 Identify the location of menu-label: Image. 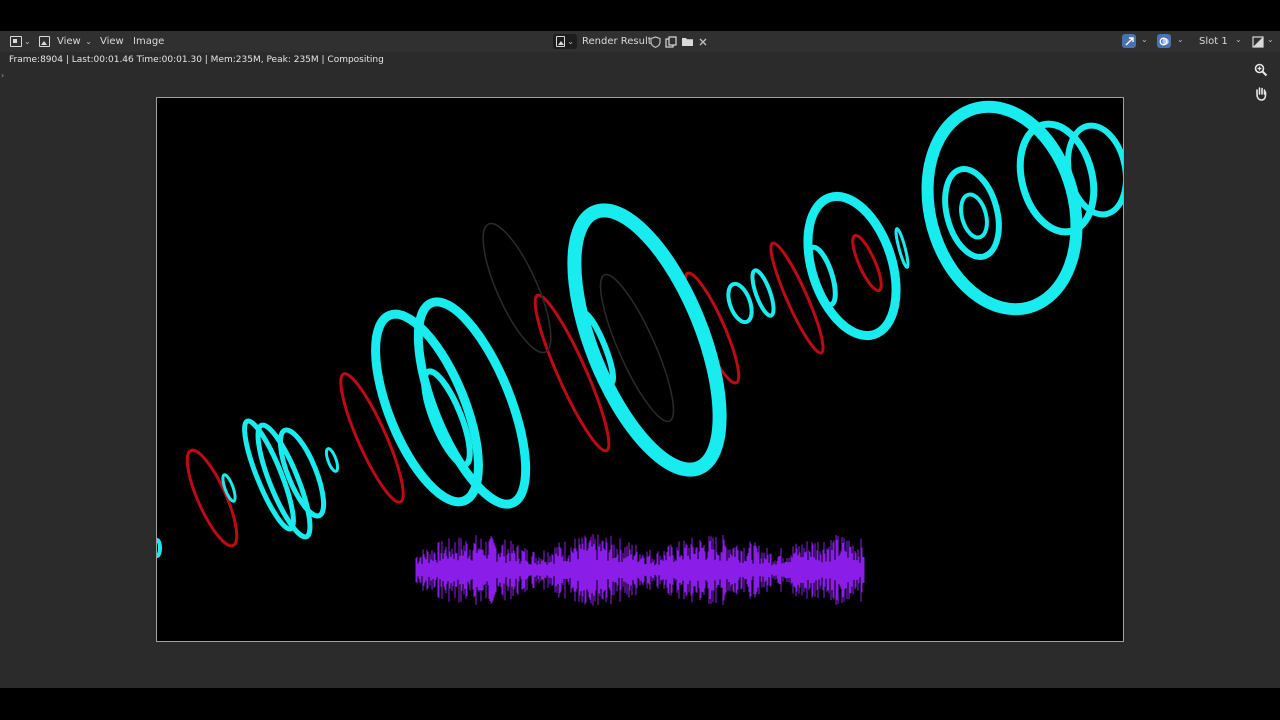
(149, 41).